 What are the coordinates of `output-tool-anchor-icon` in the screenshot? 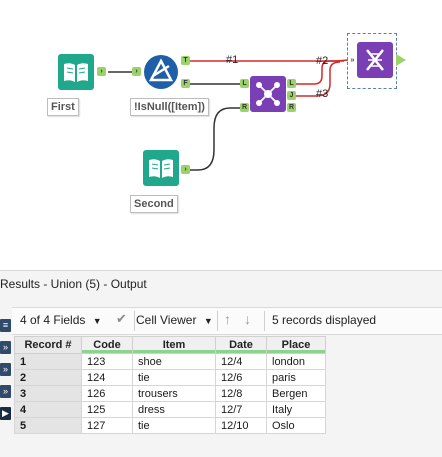 It's located at (401, 60).